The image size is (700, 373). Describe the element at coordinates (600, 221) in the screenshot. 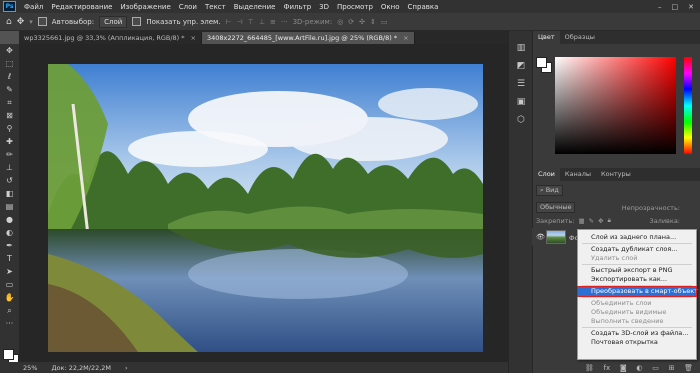

I see `lock-move-icon: ✥` at that location.